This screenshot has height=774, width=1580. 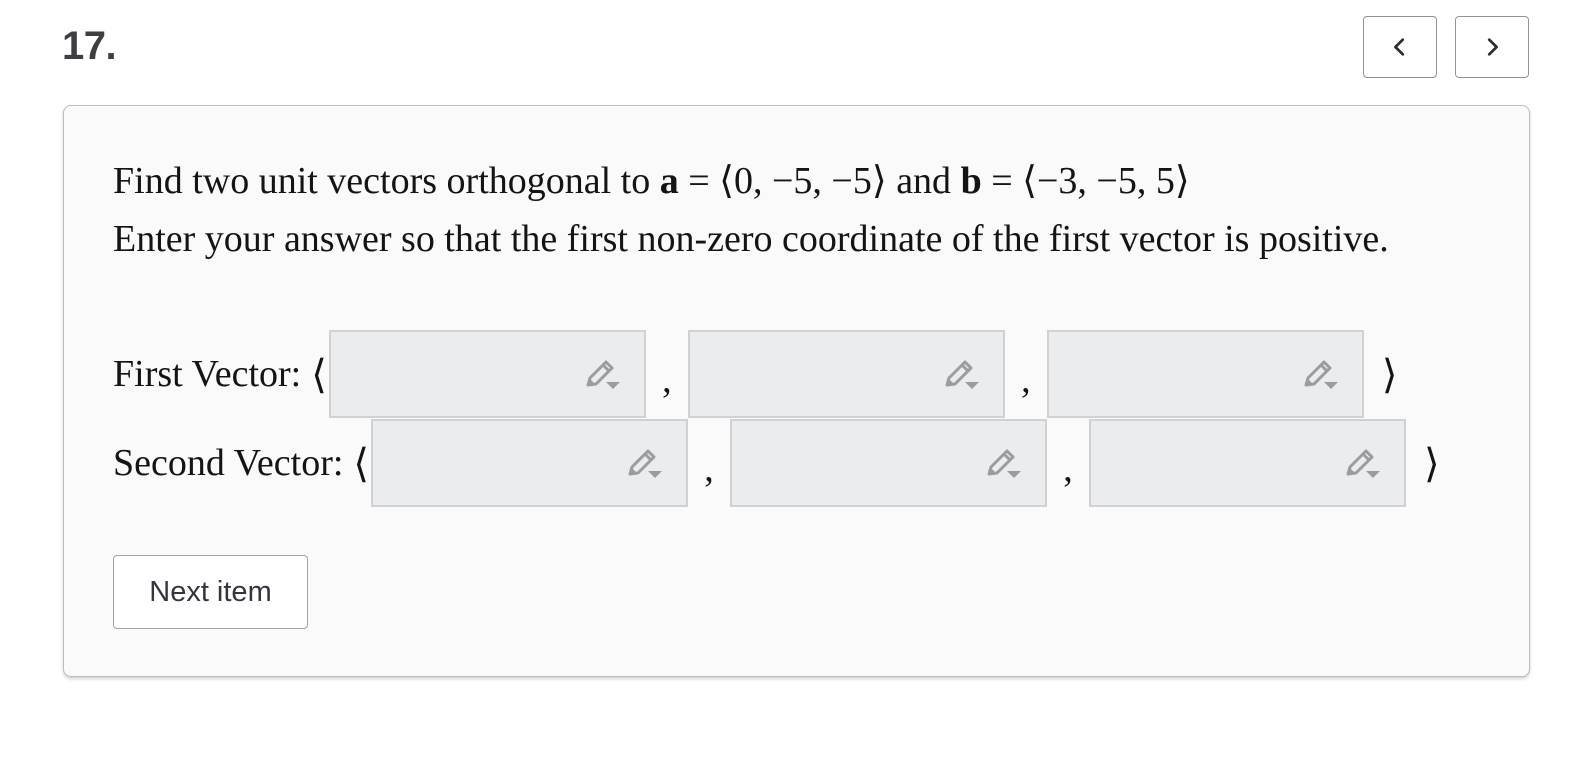 I want to click on chevron-right-icon, so click(x=1492, y=47).